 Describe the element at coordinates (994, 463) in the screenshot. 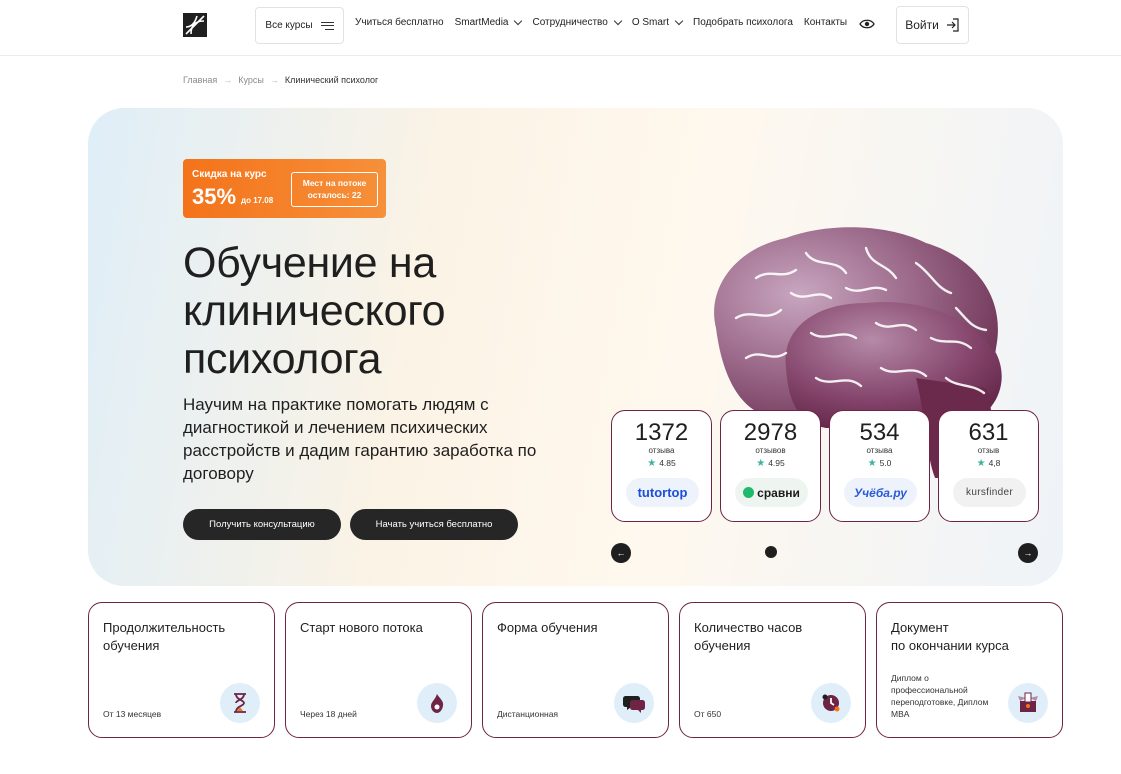

I see `rating-value: 4,8` at that location.